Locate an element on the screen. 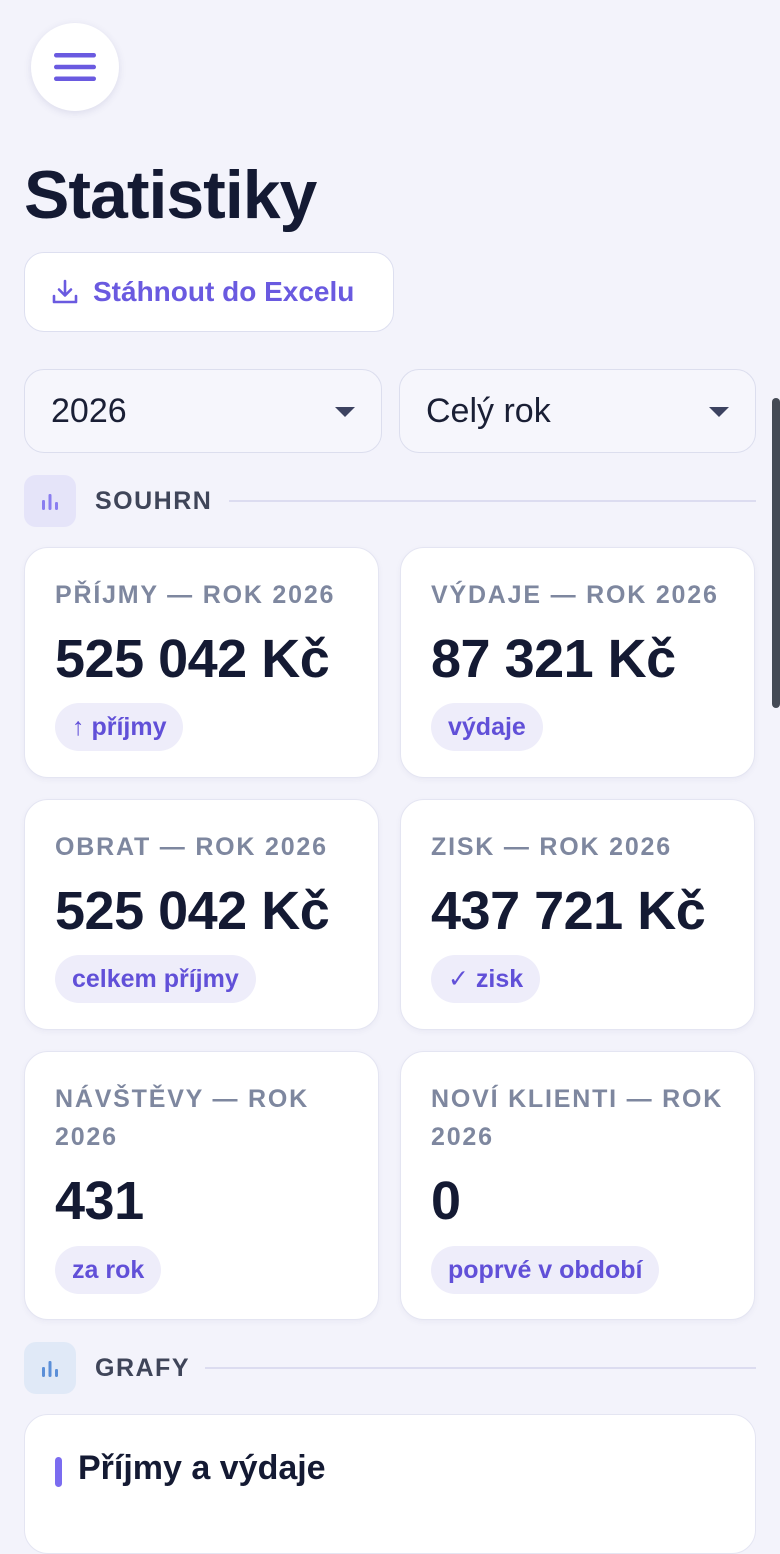 This screenshot has width=780, height=1554. download-icon is located at coordinates (65, 291).